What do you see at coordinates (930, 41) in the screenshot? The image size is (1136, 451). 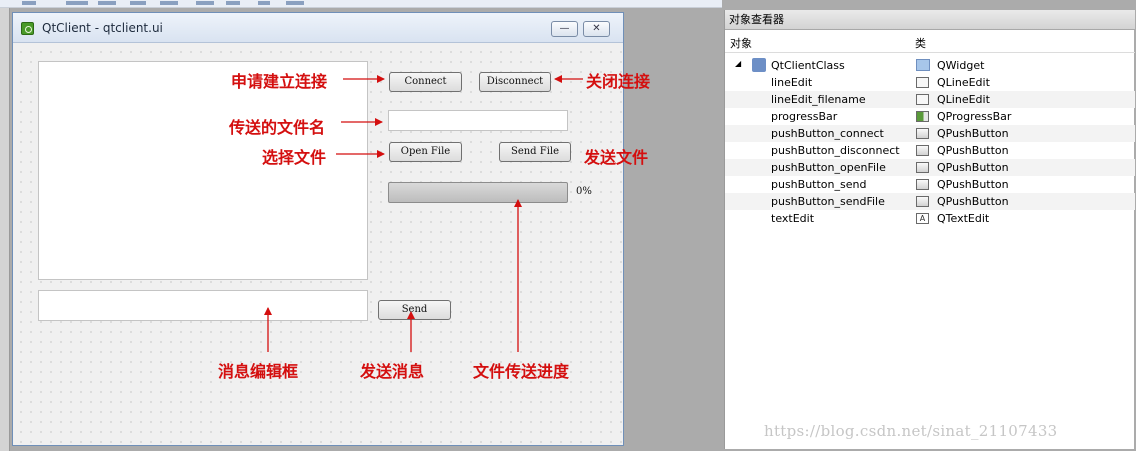 I see `inspector-header: 对象 类` at bounding box center [930, 41].